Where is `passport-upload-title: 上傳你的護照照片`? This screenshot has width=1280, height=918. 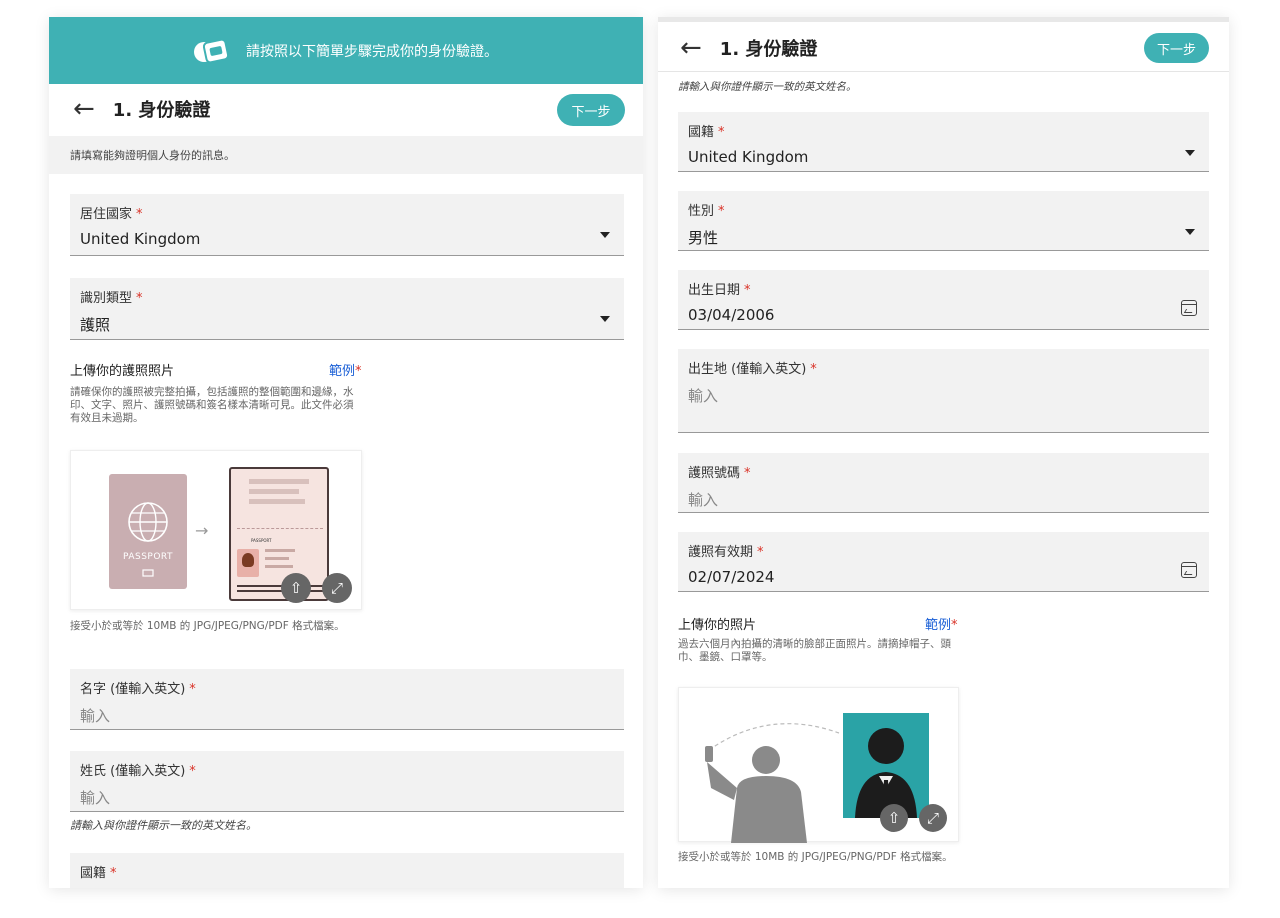 passport-upload-title: 上傳你的護照照片 is located at coordinates (122, 371).